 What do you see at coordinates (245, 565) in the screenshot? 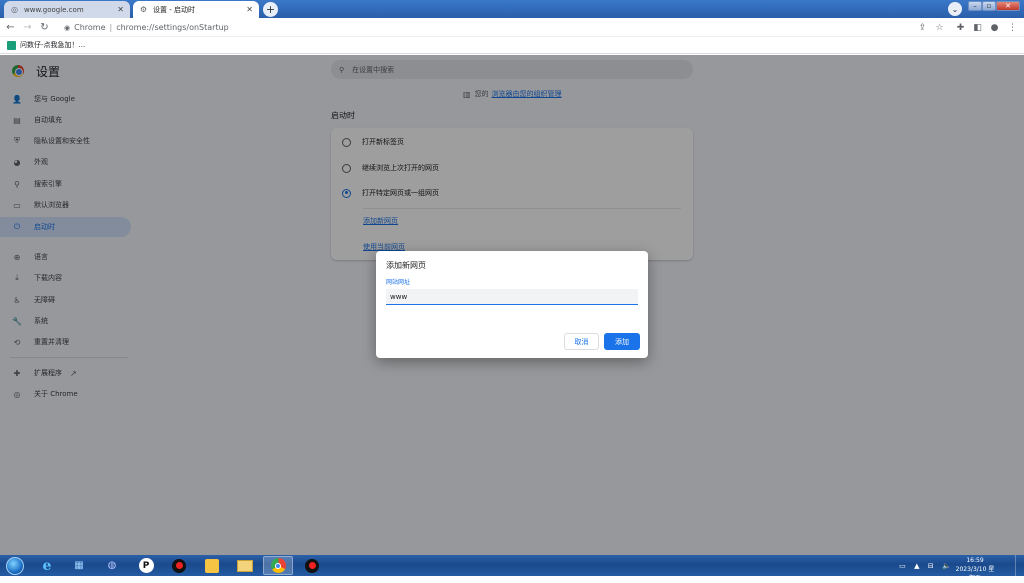
I see `explorer-icon` at bounding box center [245, 565].